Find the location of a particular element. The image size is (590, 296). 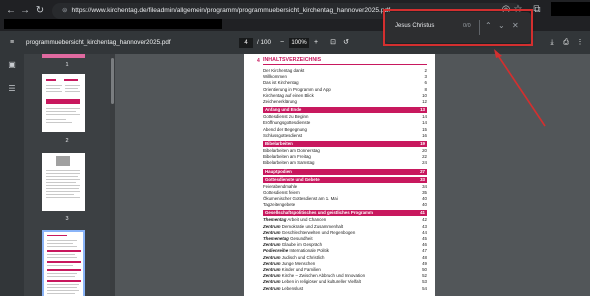

annotation-arrow is located at coordinates (520, 88).